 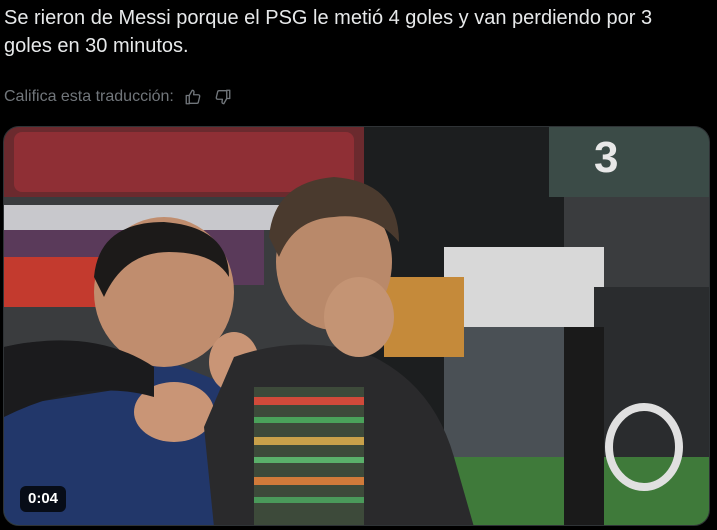 I want to click on video-timestamp: 0:04, so click(x=43, y=499).